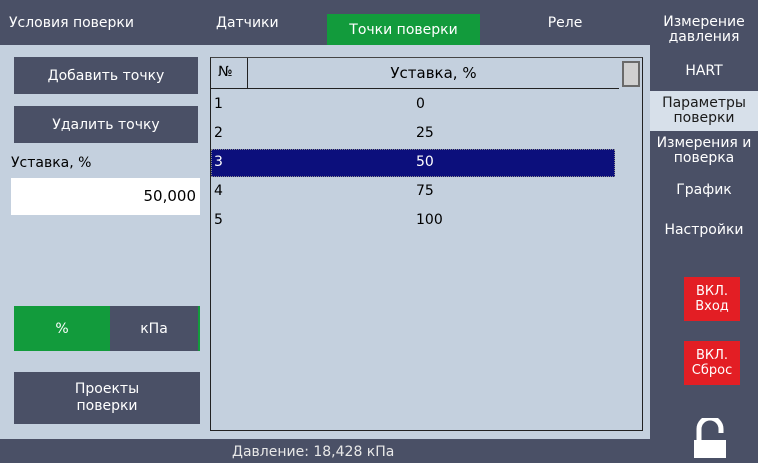 This screenshot has width=758, height=463. I want to click on unit-kpa-button: кПа, so click(154, 328).